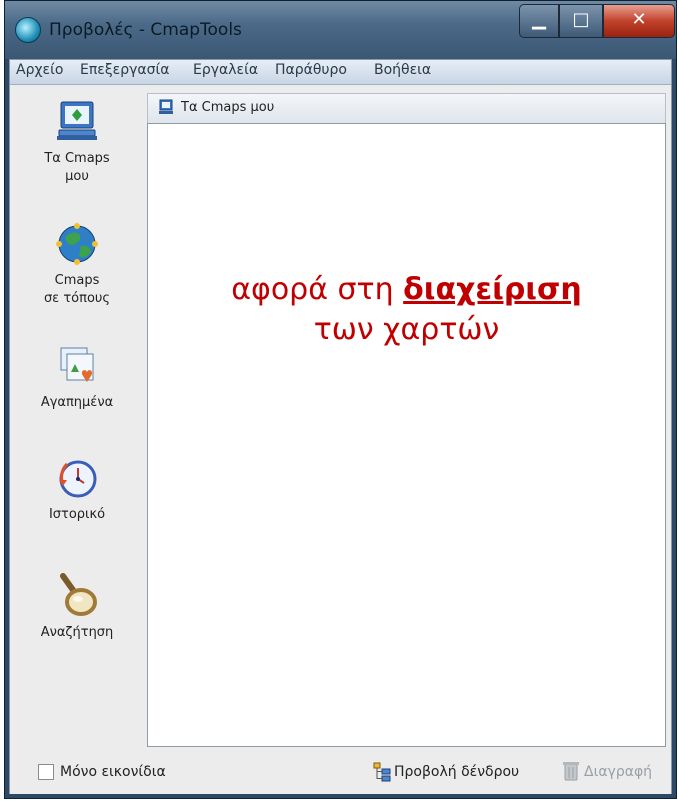 Image resolution: width=679 pixels, height=805 pixels. Describe the element at coordinates (124, 70) in the screenshot. I see `menu-edit: Επεξεργασία` at that location.